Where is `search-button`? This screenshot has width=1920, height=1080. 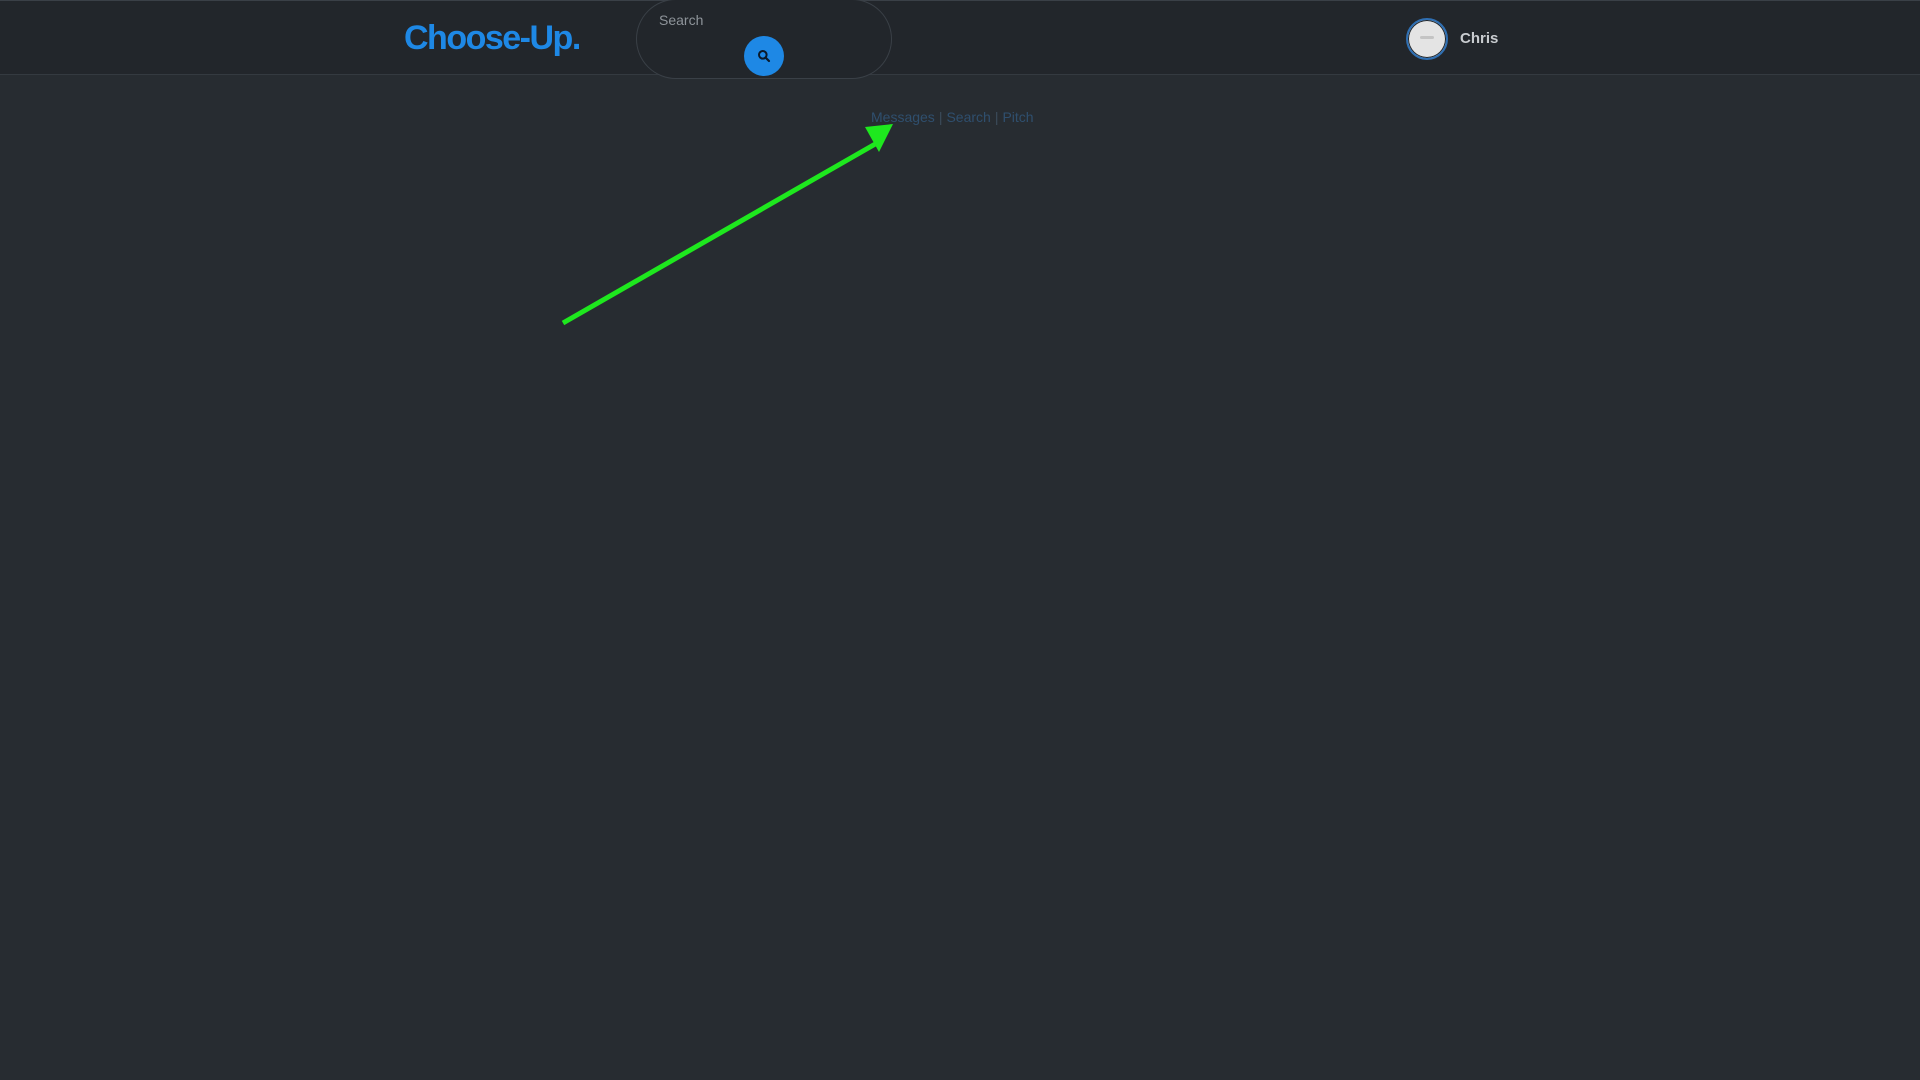 search-button is located at coordinates (764, 56).